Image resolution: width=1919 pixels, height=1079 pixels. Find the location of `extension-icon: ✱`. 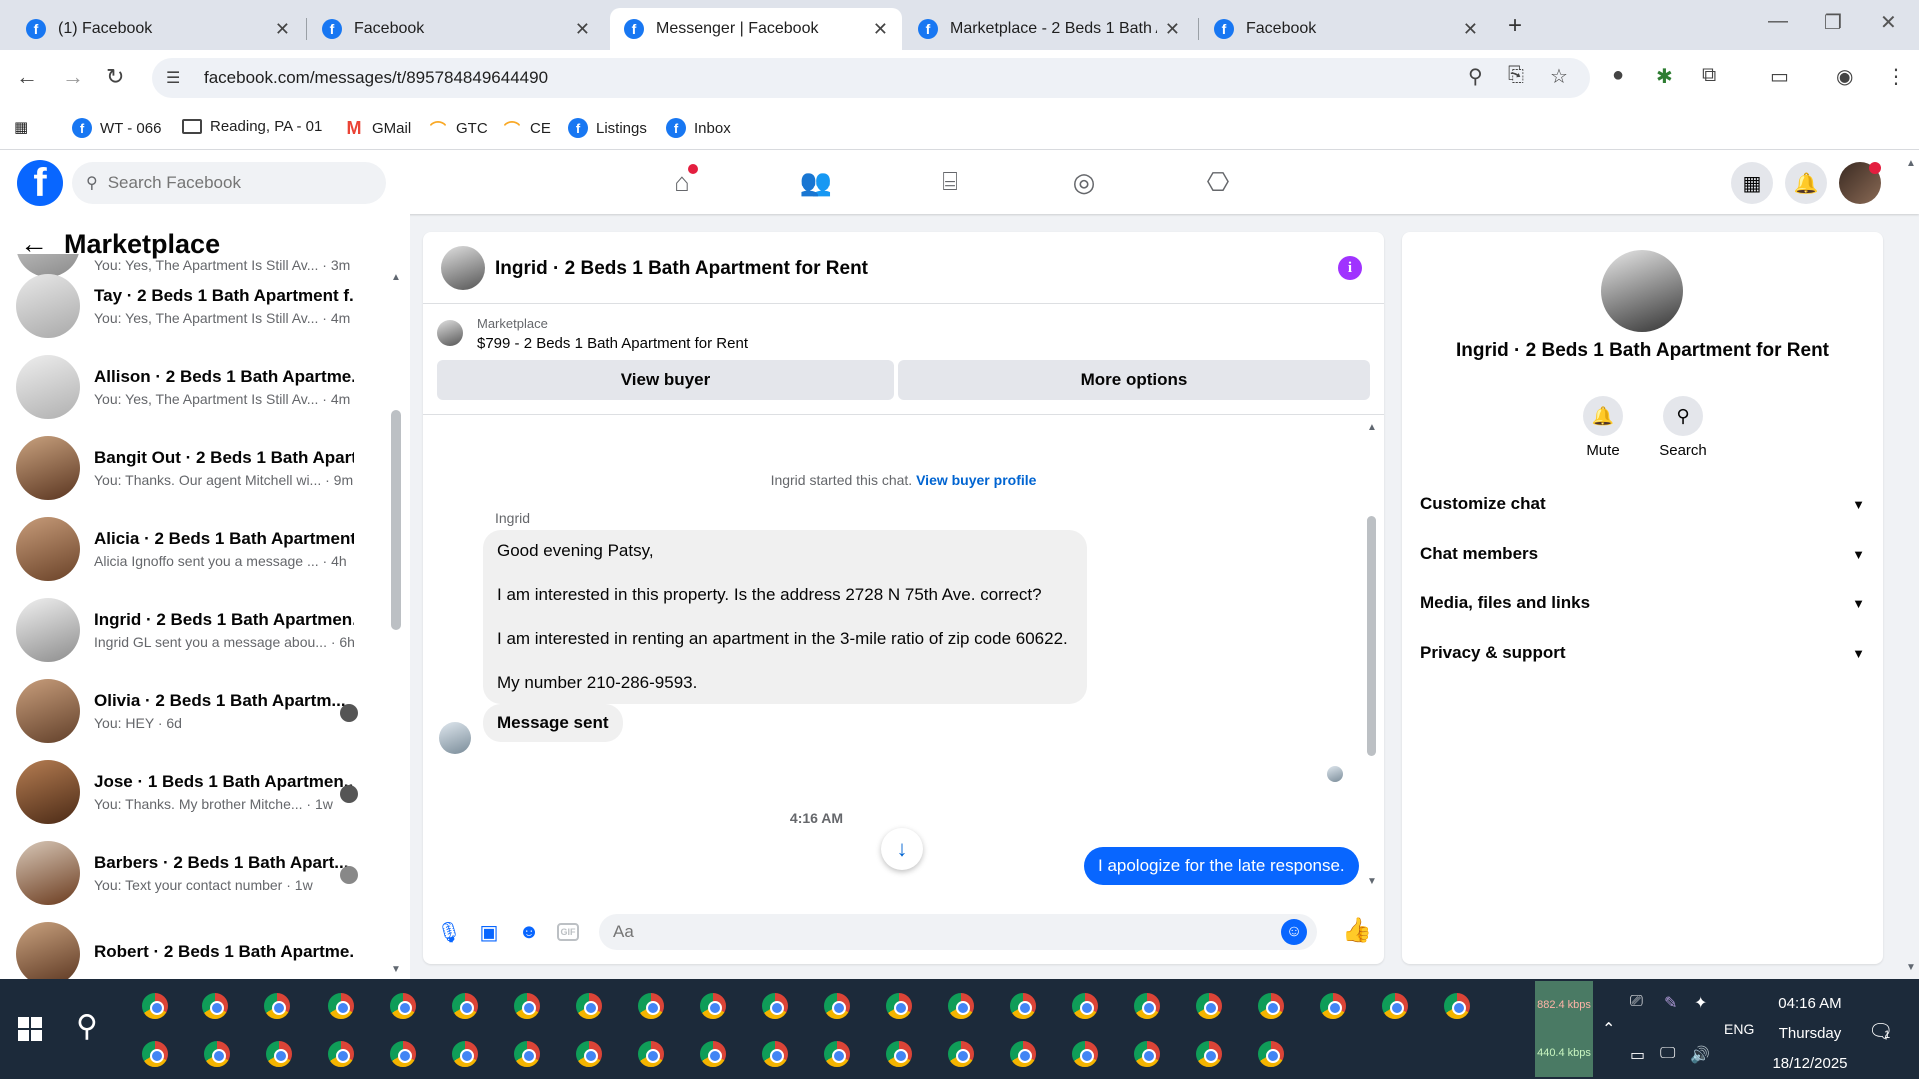

extension-icon: ✱ is located at coordinates (1664, 76).